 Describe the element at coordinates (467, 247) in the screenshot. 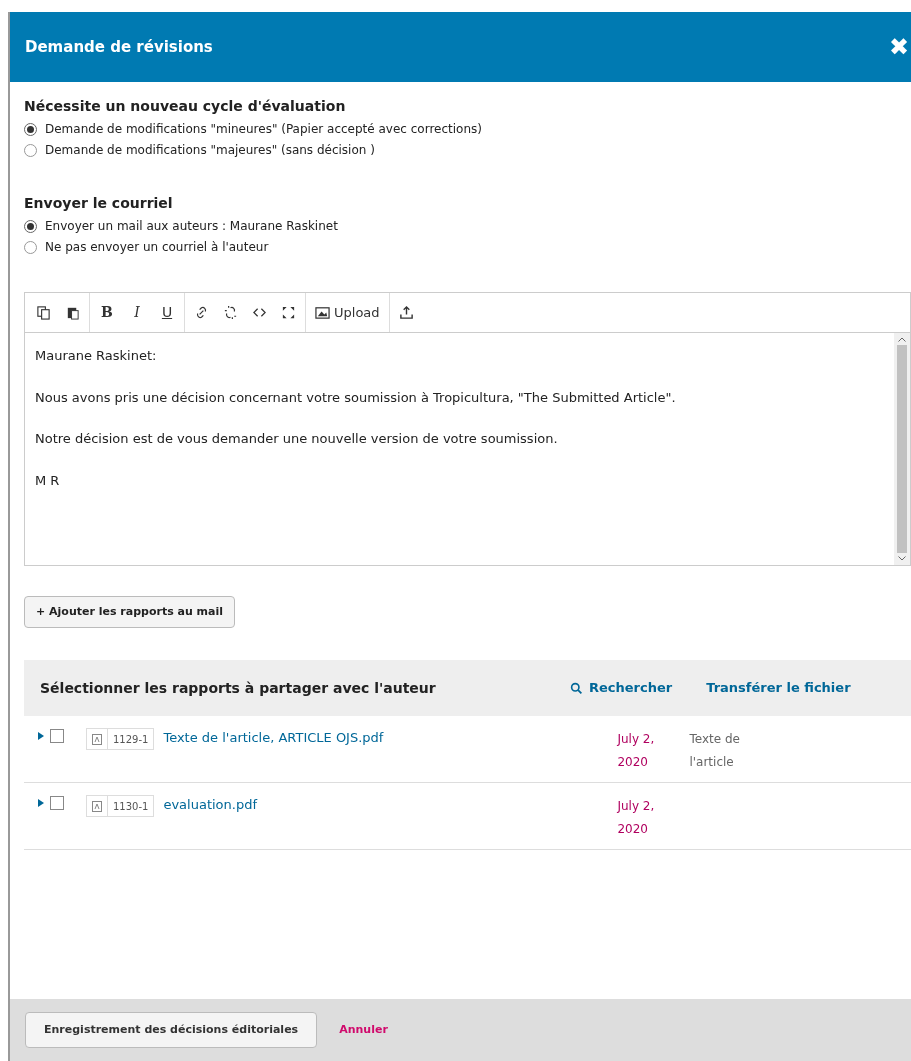

I see `radio-option: Ne pas envoyer un courriel à l'auteur` at that location.